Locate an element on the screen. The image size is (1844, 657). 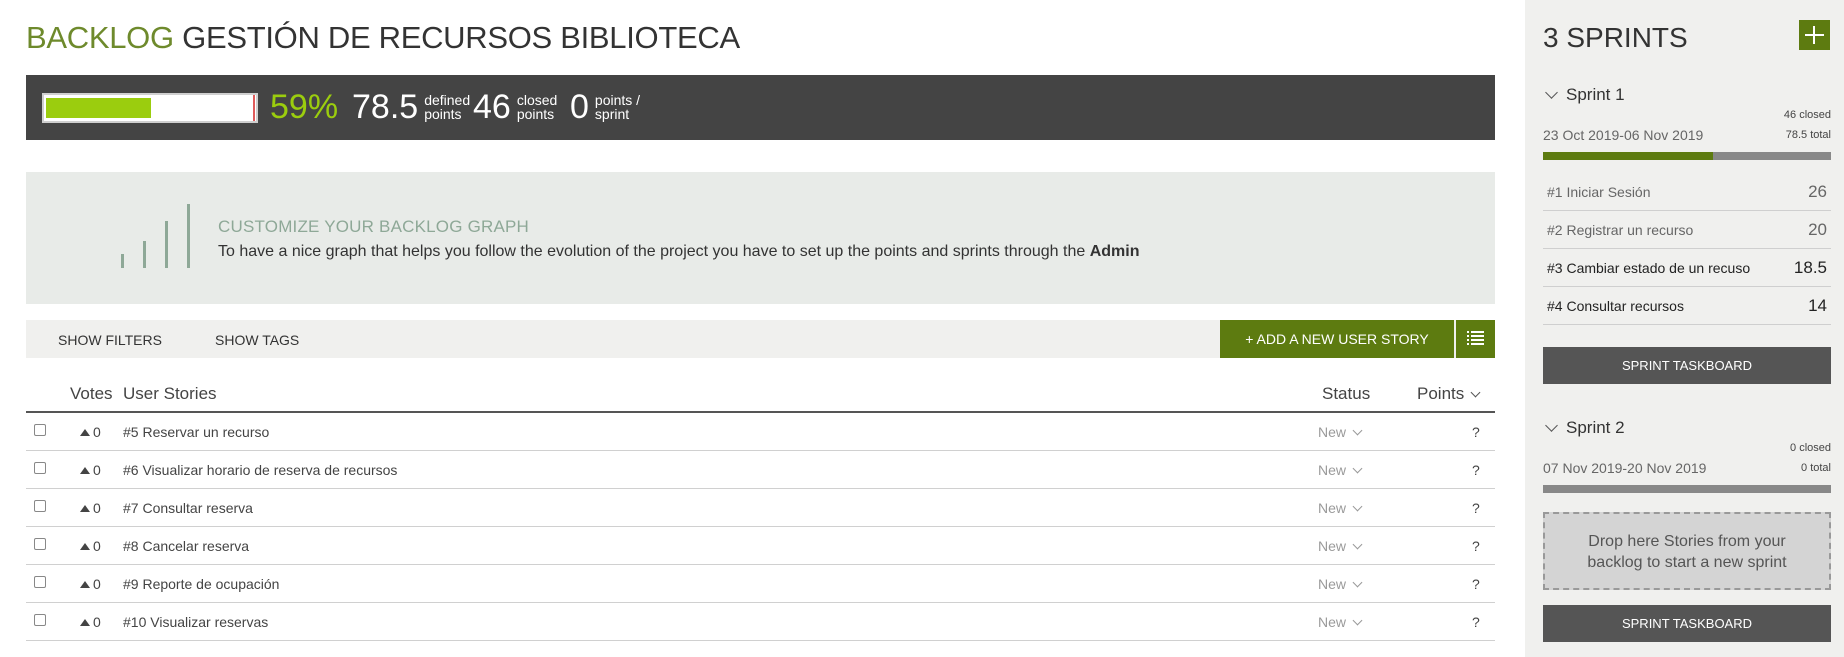
show-filters-button: SHOW FILTERS is located at coordinates (110, 340).